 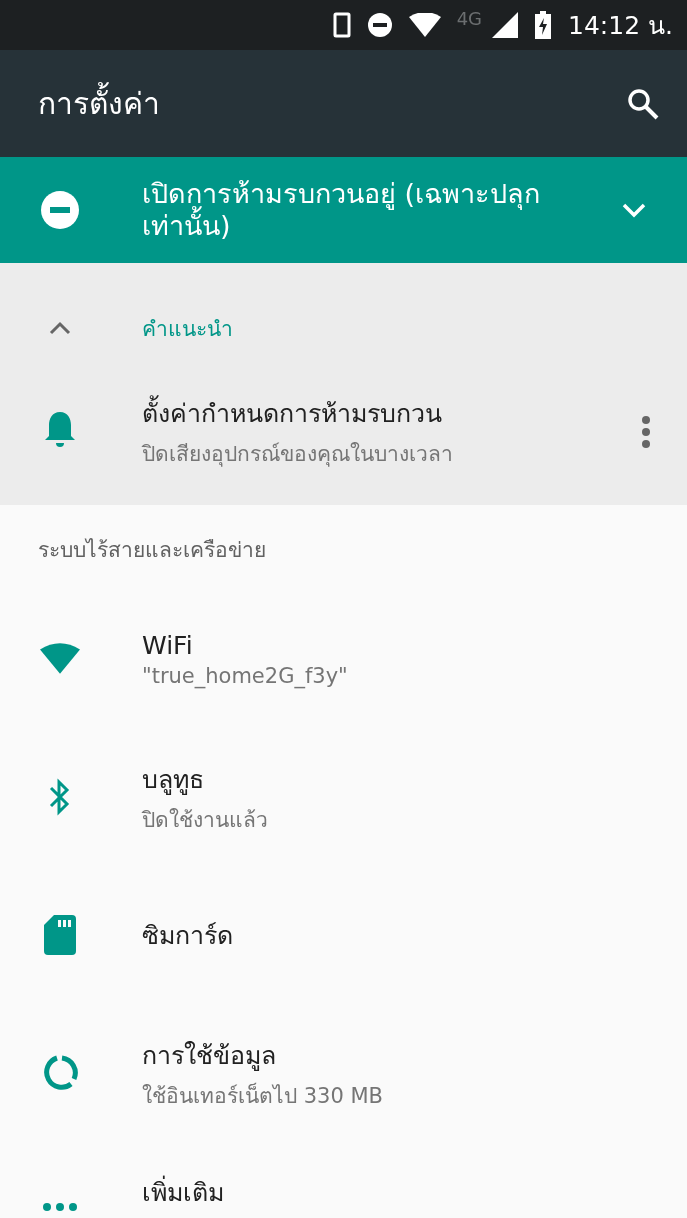 What do you see at coordinates (205, 820) in the screenshot?
I see `item-summary: ปิดใช้งานแล้ว` at bounding box center [205, 820].